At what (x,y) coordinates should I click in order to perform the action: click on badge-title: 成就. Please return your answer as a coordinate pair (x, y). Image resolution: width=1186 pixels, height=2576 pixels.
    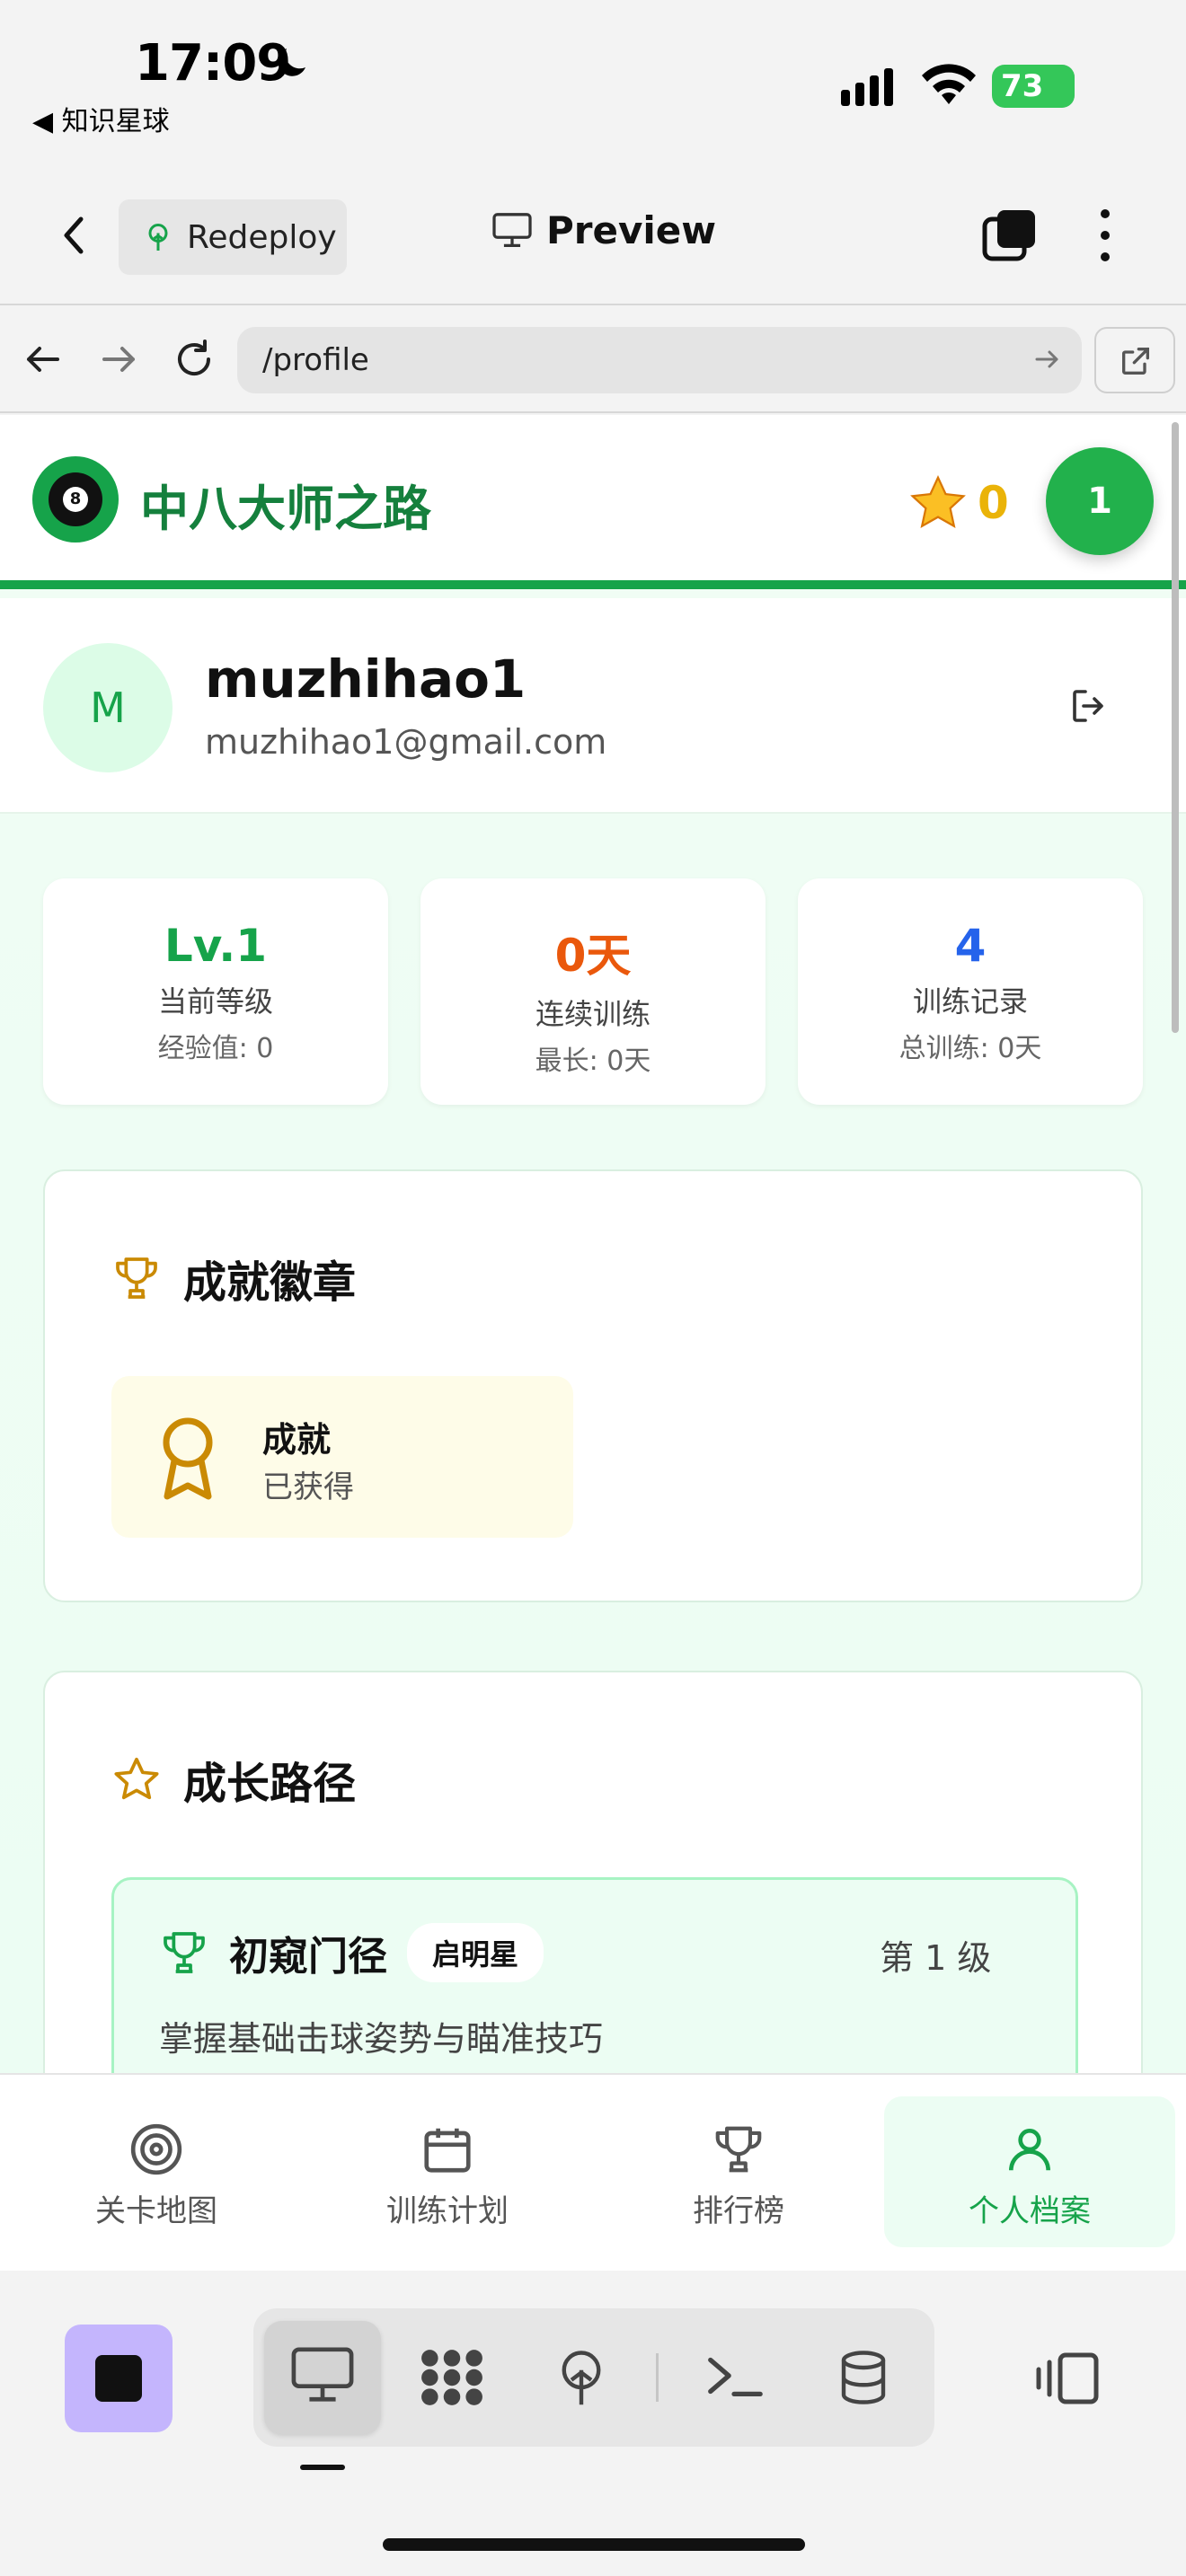
    Looking at the image, I should click on (297, 1440).